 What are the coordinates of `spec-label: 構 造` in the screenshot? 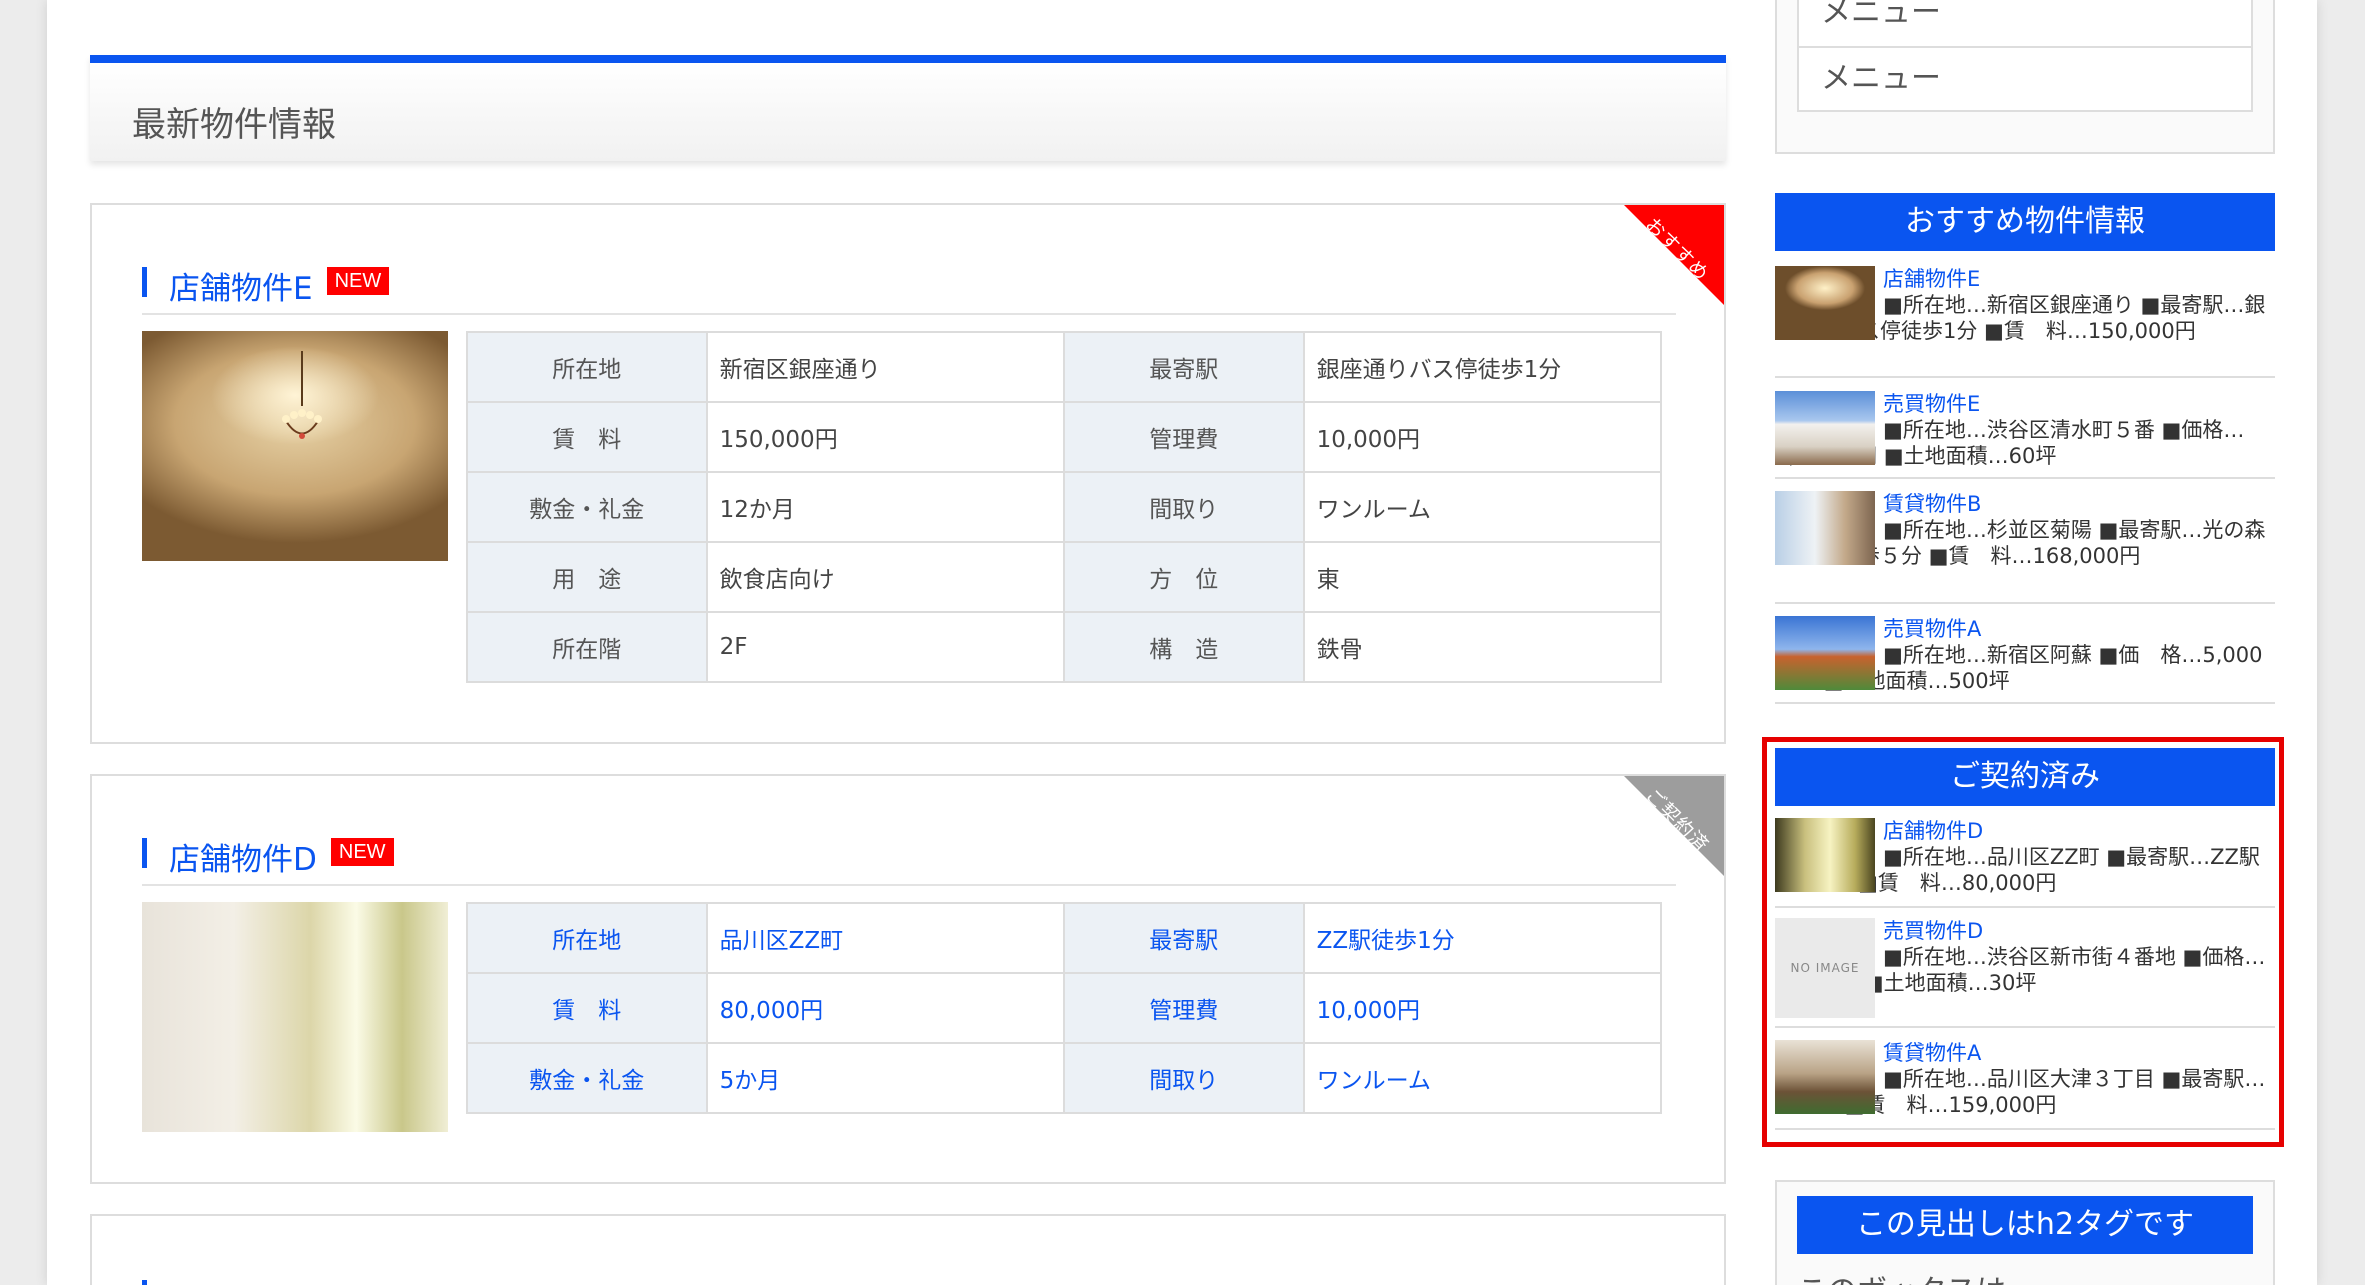 It's located at (1184, 647).